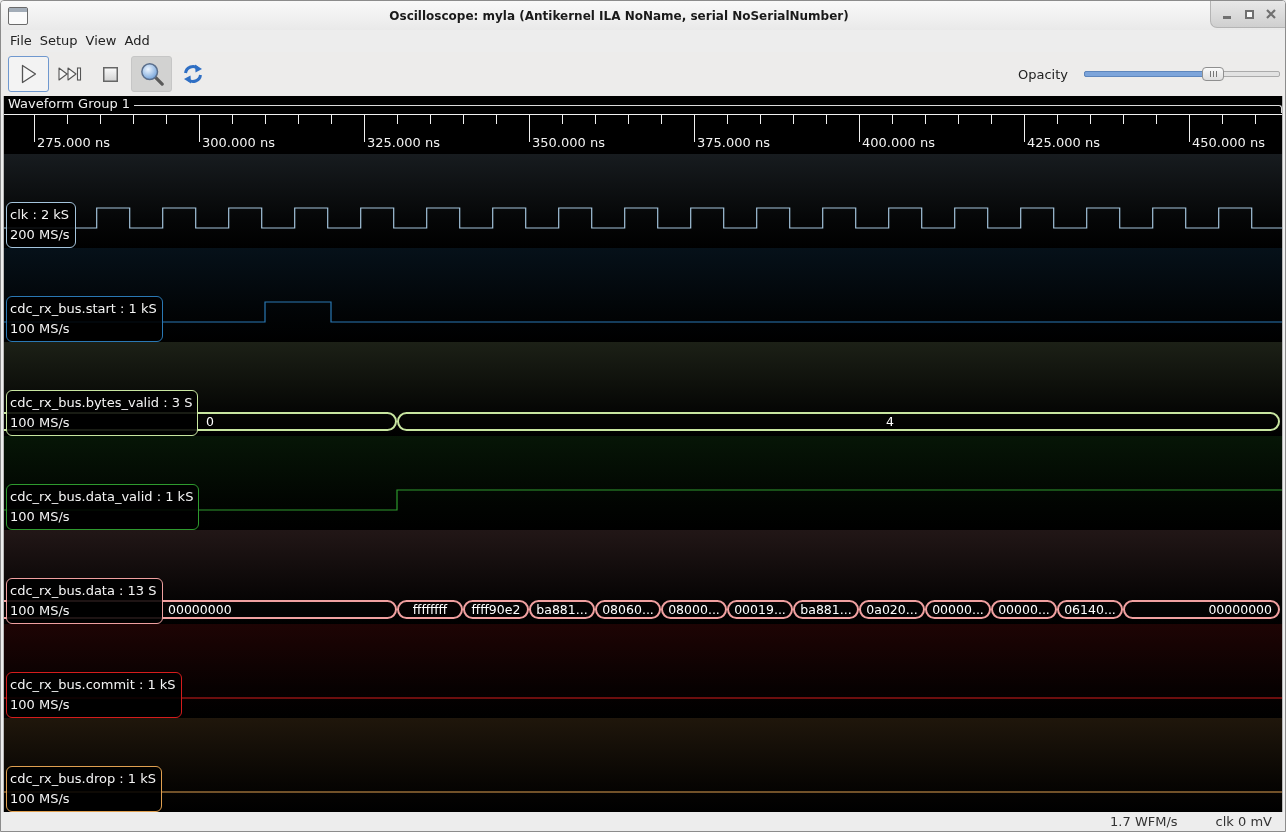 This screenshot has height=832, width=1286. I want to click on refresh-icon, so click(192, 74).